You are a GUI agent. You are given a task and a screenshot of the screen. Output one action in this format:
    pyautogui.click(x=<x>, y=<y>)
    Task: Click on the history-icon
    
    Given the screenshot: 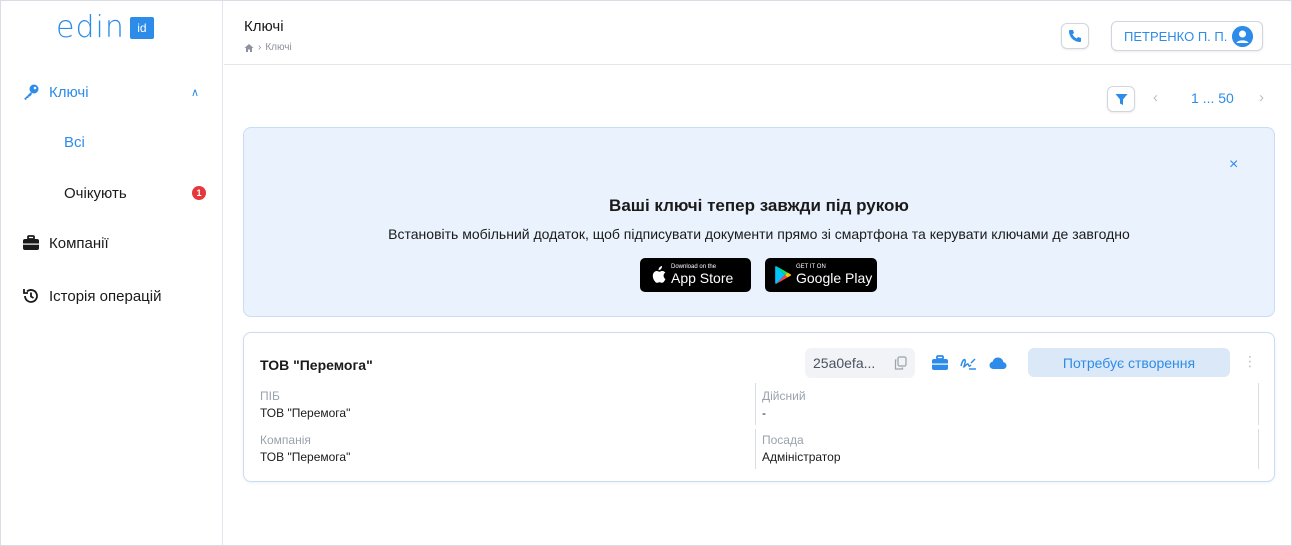 What is the action you would take?
    pyautogui.click(x=30, y=296)
    